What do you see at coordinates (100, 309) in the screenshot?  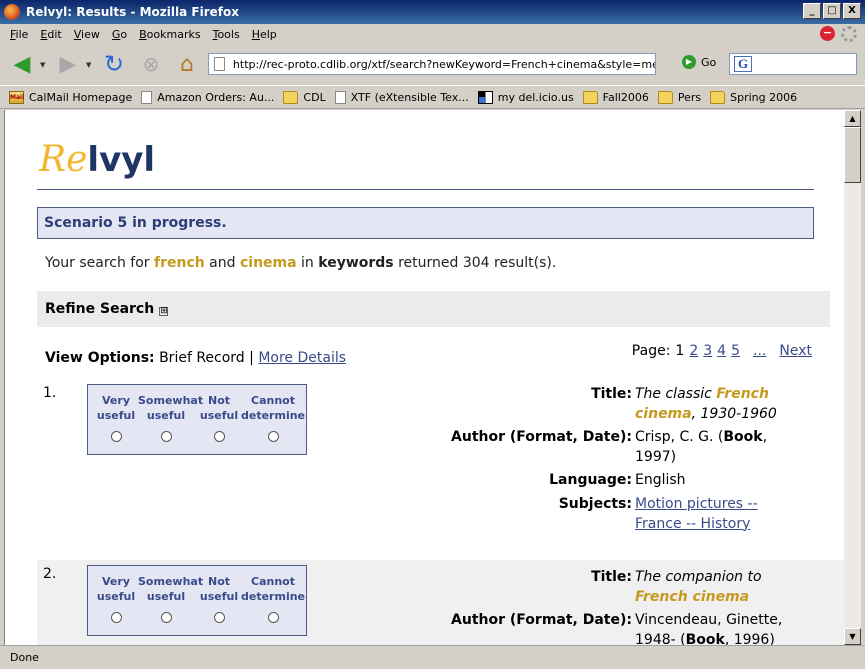 I see `refine-search-label: Refine Search` at bounding box center [100, 309].